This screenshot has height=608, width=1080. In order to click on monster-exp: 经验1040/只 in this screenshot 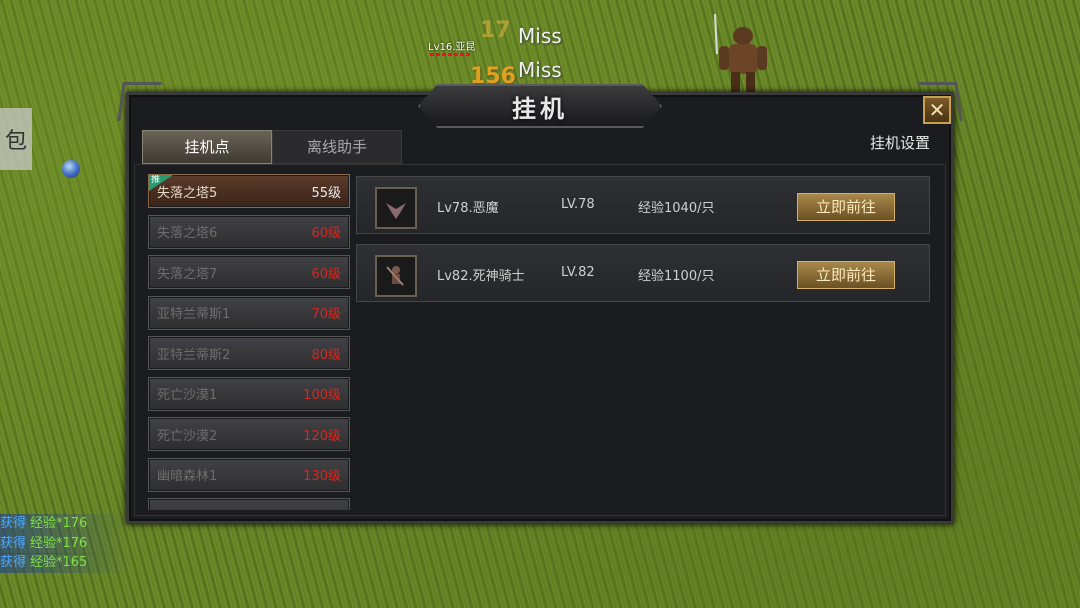, I will do `click(676, 208)`.